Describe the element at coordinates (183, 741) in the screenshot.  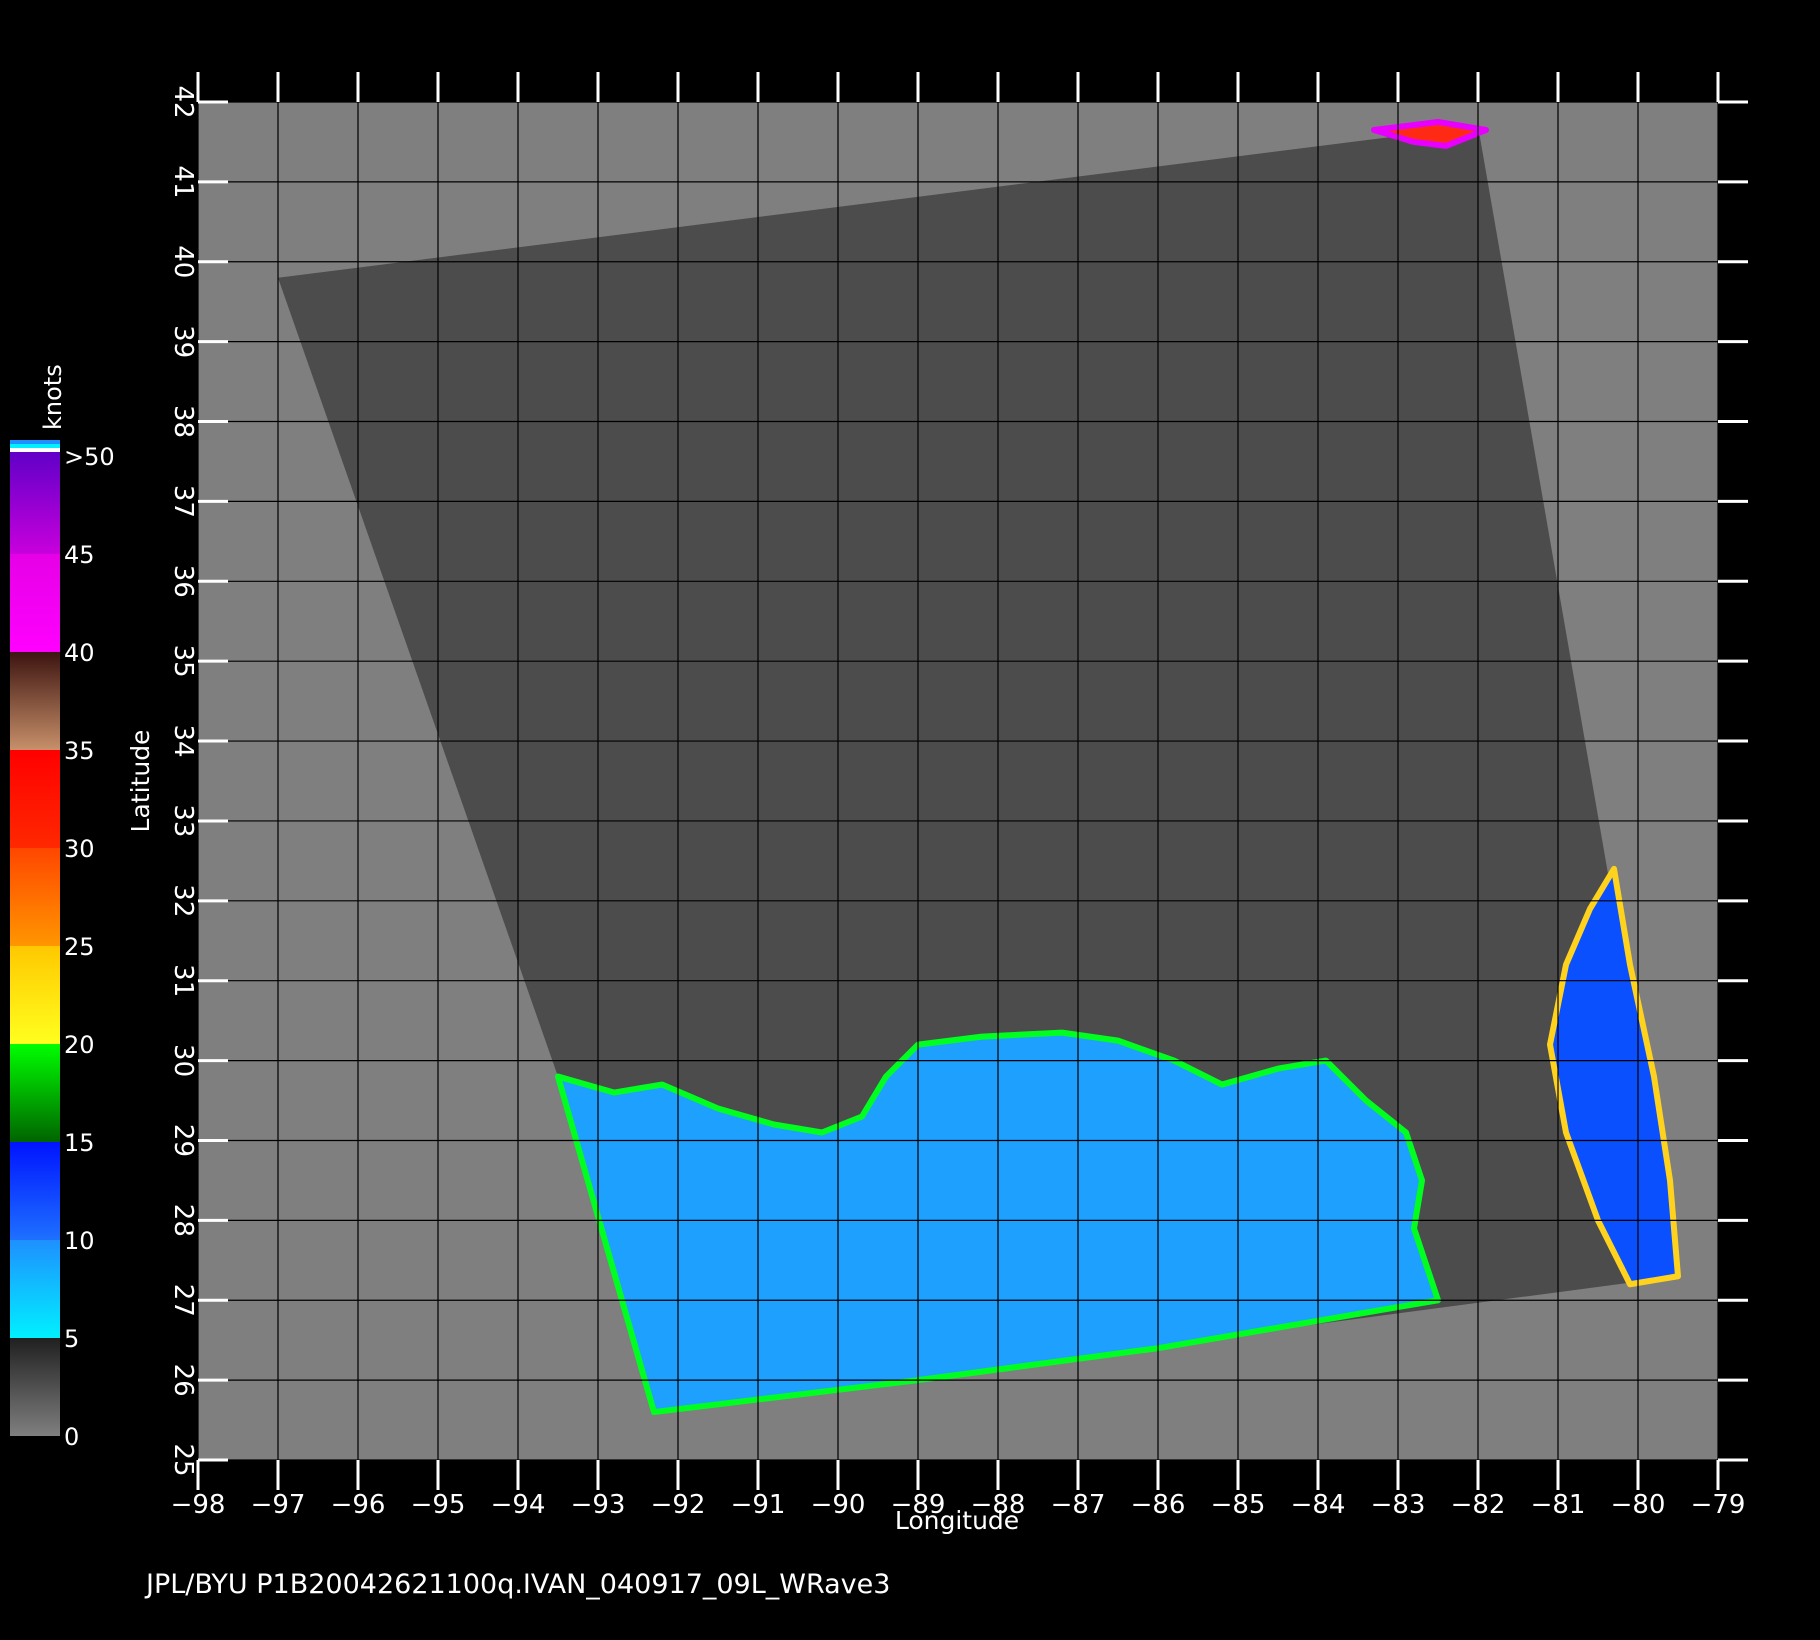
I see `y-tick-label: 34` at that location.